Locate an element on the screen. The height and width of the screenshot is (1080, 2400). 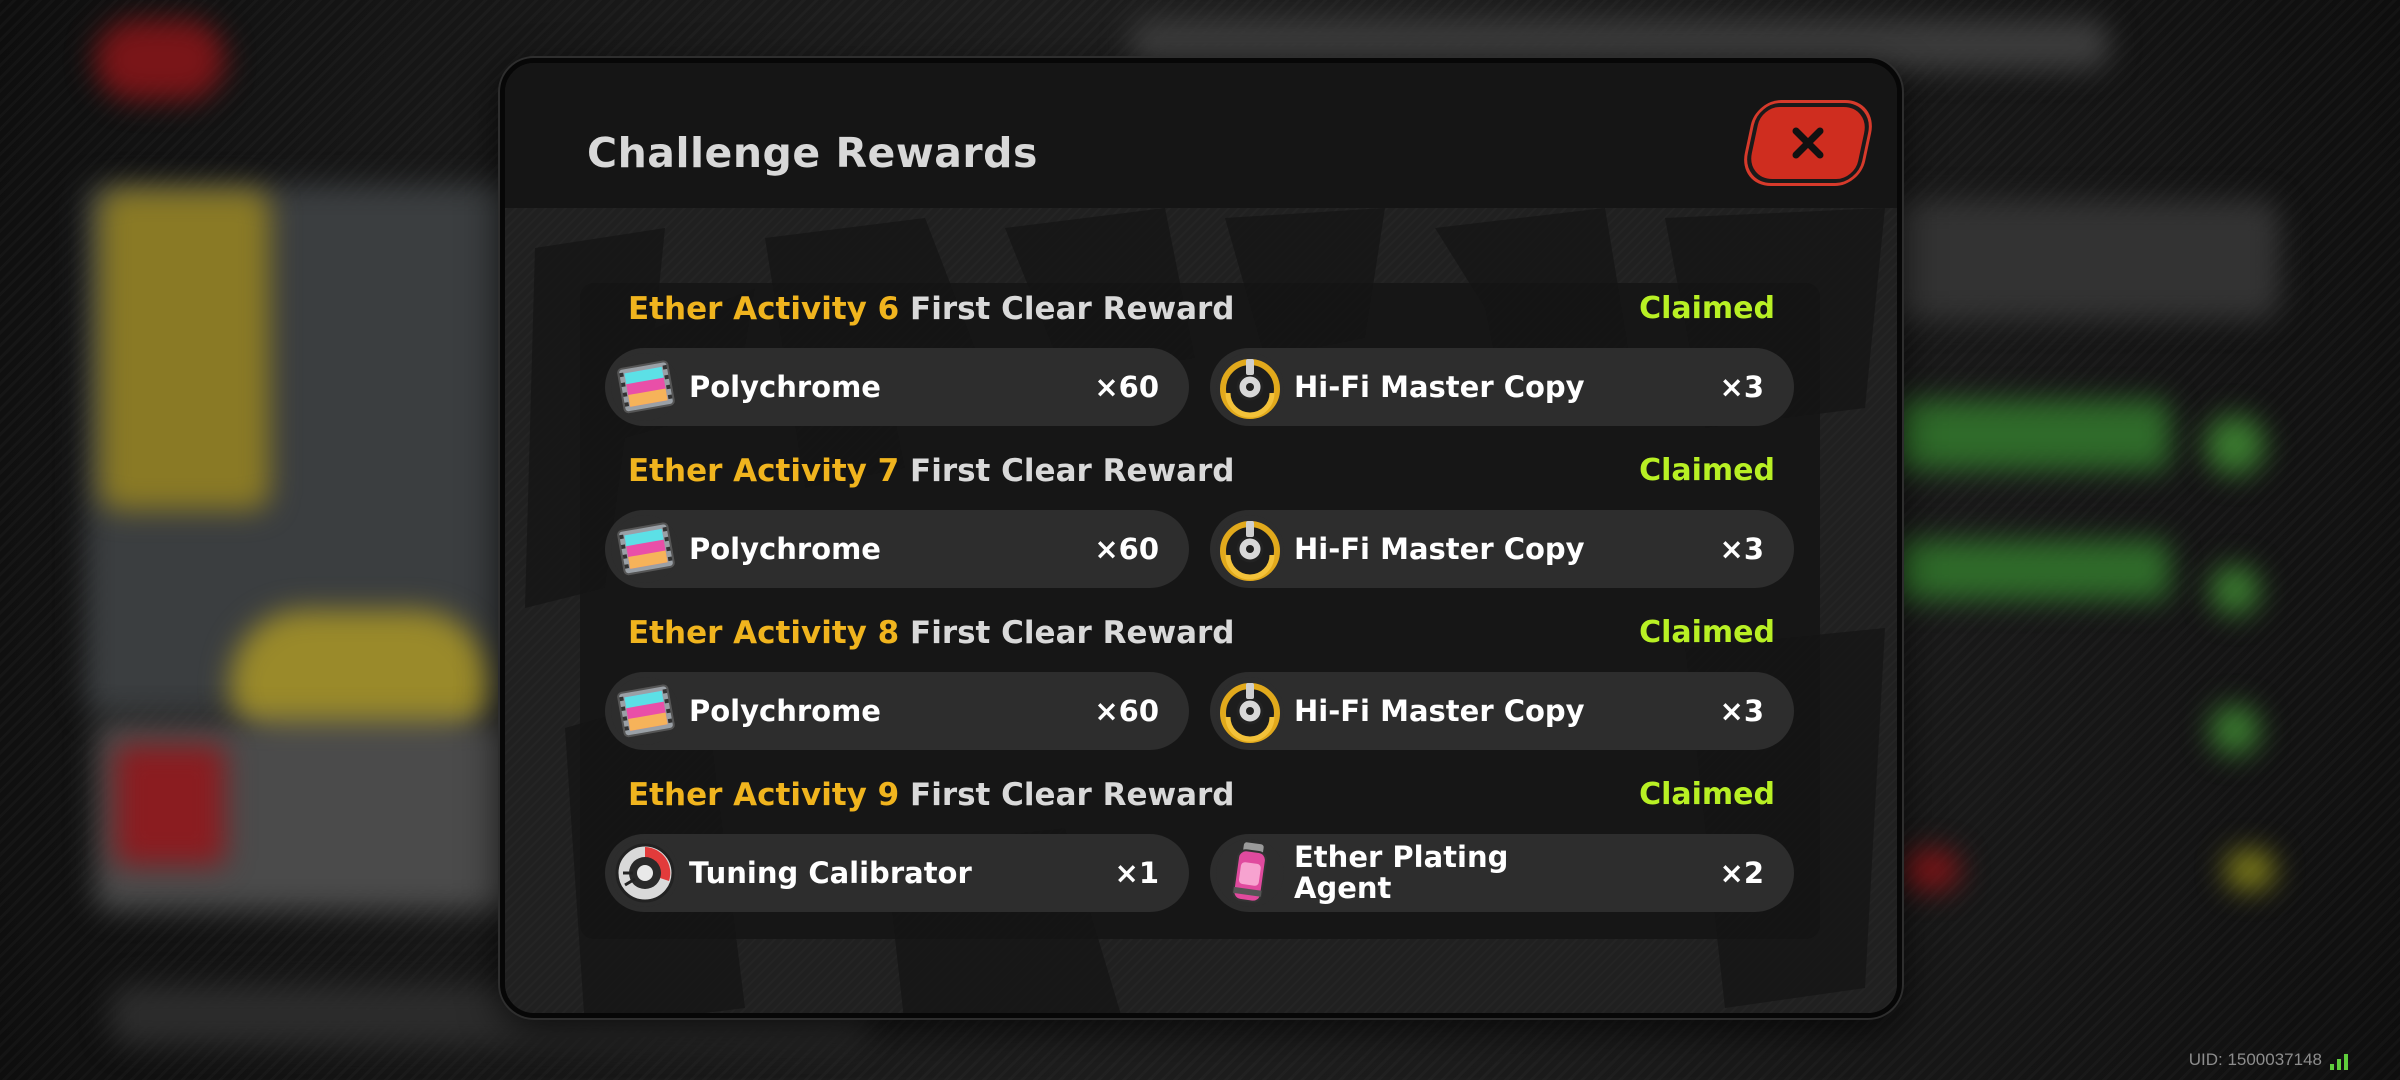
activity-name: Ether Activity 9 is located at coordinates (764, 795).